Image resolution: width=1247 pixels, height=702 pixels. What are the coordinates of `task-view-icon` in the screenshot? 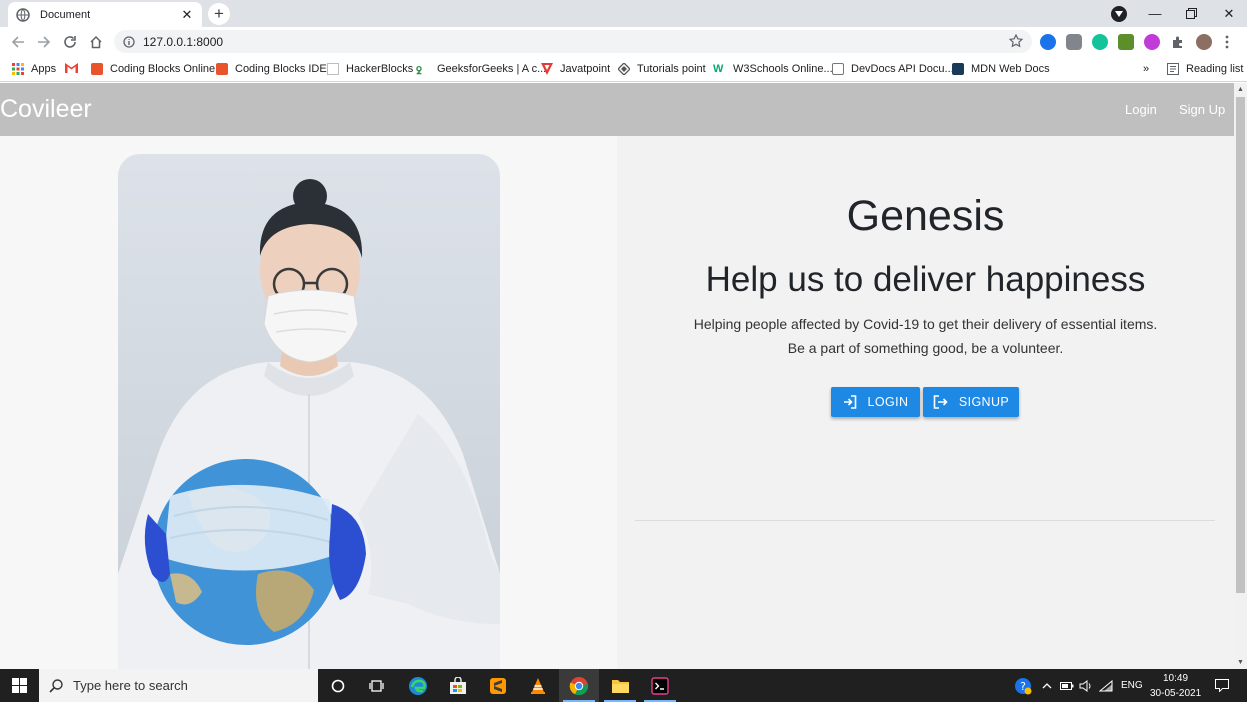 It's located at (376, 685).